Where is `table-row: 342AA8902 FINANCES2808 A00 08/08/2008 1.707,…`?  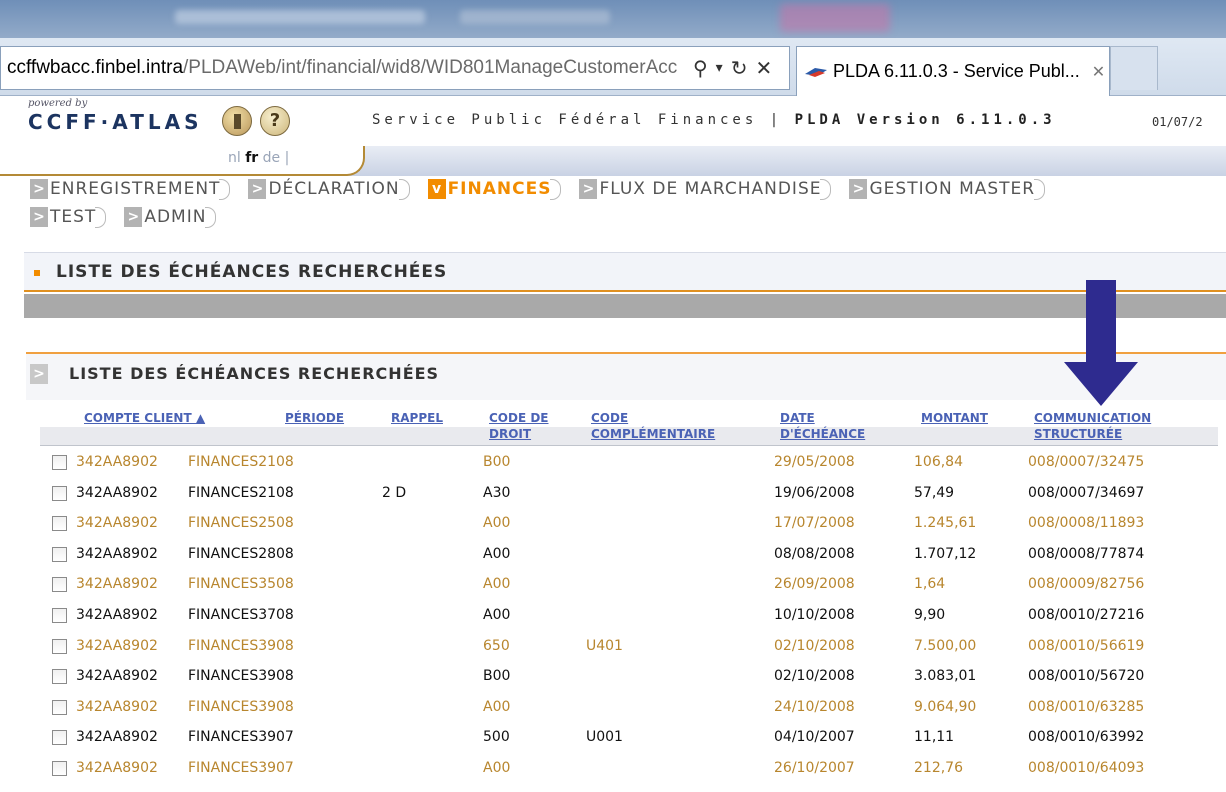
table-row: 342AA8902 FINANCES2808 A00 08/08/2008 1.707,… is located at coordinates (629, 555).